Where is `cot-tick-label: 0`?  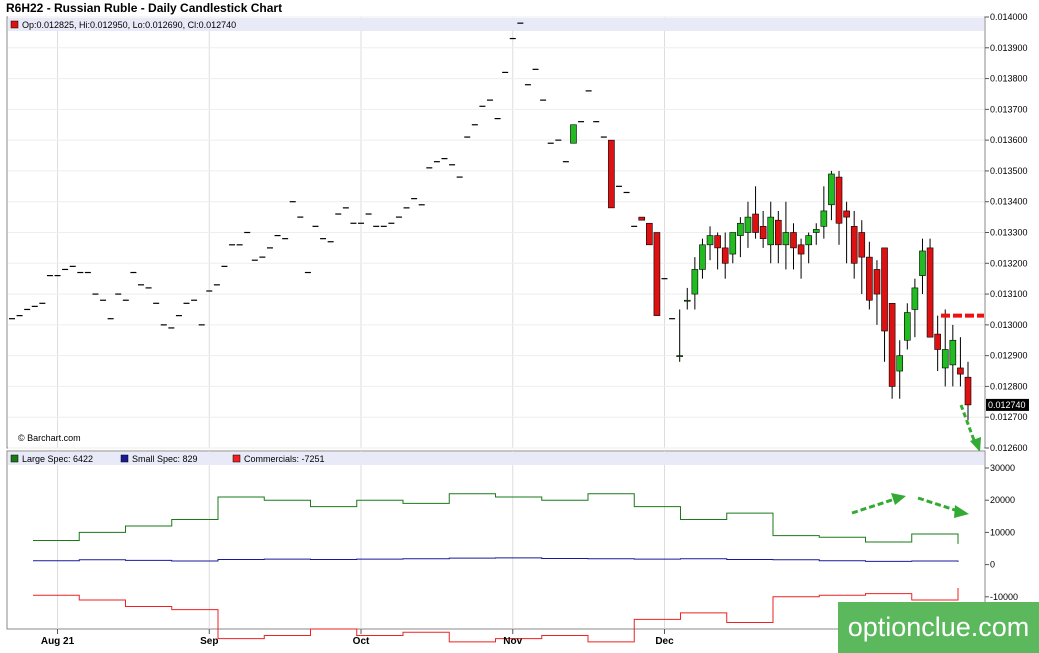
cot-tick-label: 0 is located at coordinates (992, 565).